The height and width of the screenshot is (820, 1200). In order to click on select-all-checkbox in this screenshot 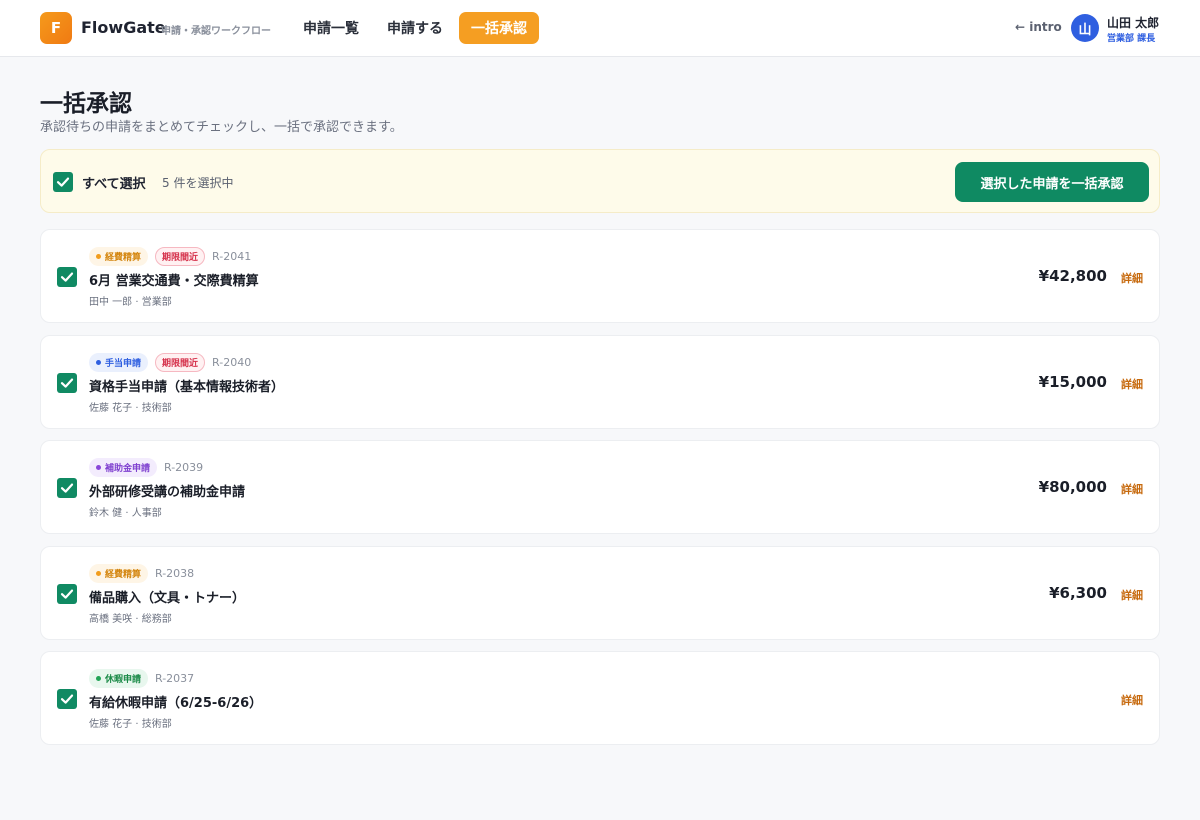, I will do `click(63, 182)`.